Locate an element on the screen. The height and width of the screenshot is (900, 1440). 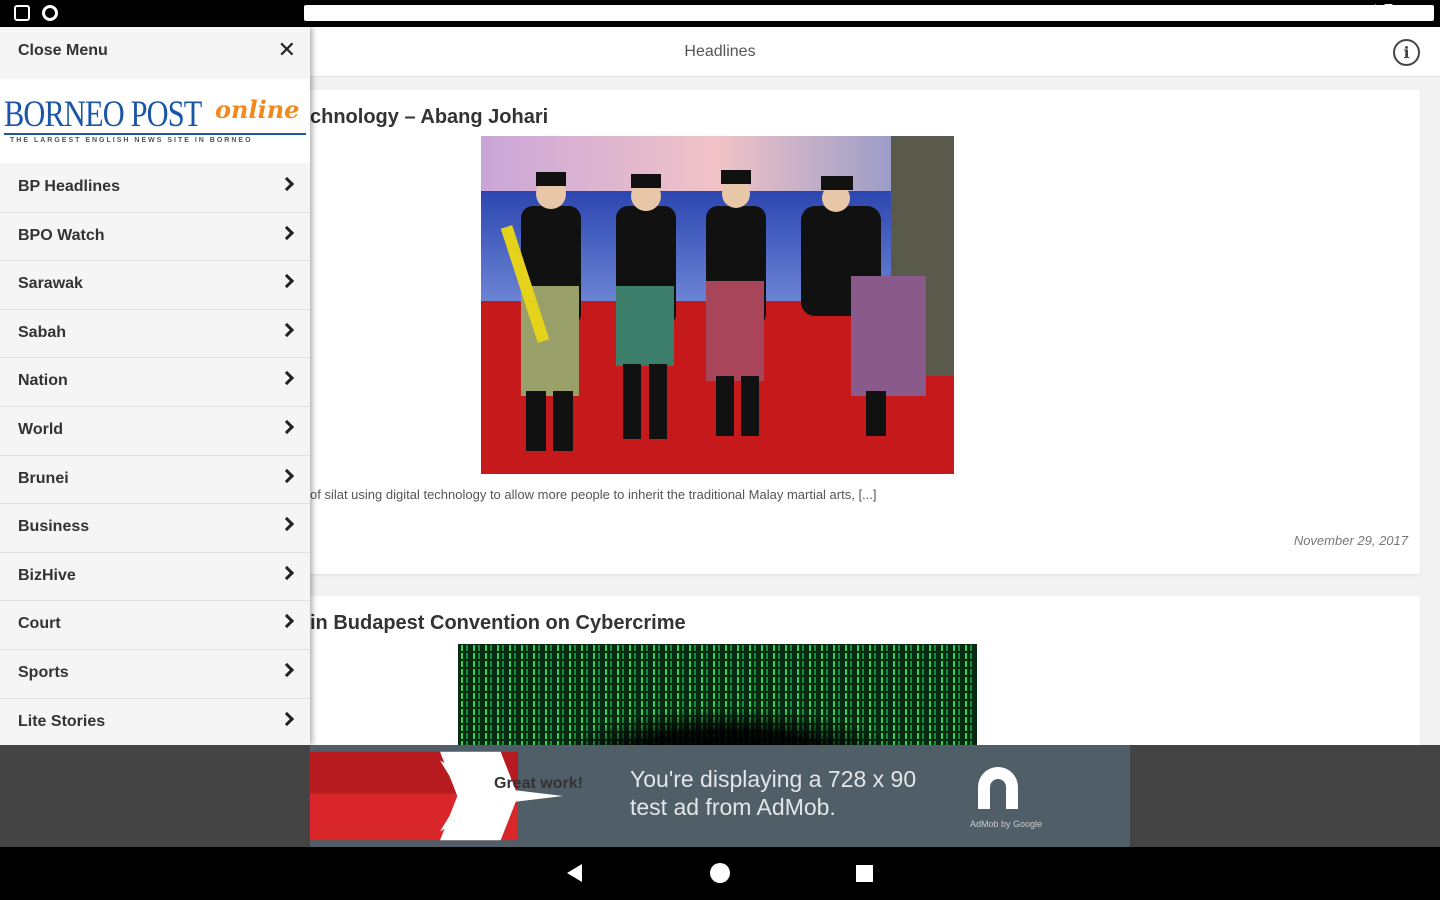
sync-icon is located at coordinates (50, 13).